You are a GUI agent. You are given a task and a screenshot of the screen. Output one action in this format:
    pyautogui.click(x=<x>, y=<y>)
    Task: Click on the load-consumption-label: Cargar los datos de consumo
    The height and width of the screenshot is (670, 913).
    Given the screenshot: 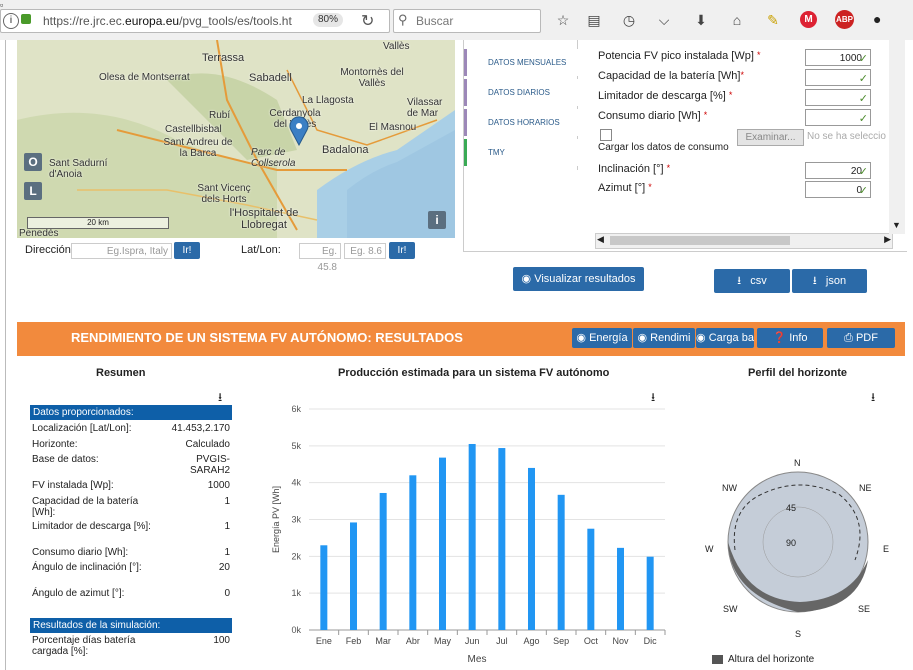 What is the action you would take?
    pyautogui.click(x=663, y=147)
    